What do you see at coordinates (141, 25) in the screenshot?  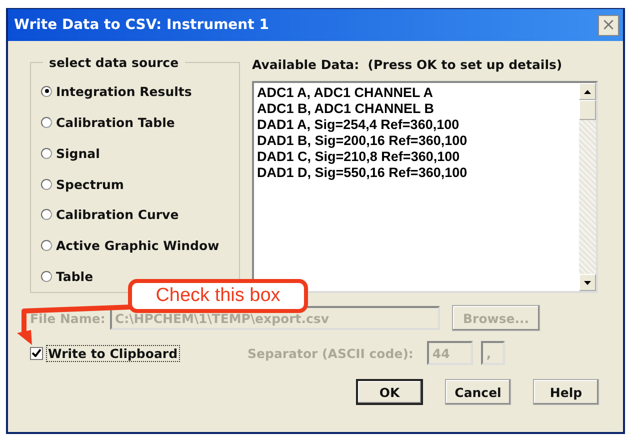 I see `window-title: Write Data to CSV: Instrument 1` at bounding box center [141, 25].